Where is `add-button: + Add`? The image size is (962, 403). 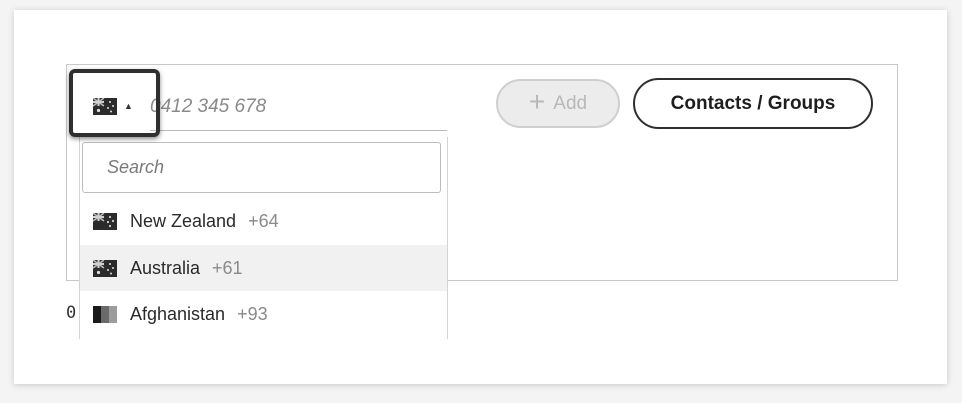
add-button: + Add is located at coordinates (558, 103).